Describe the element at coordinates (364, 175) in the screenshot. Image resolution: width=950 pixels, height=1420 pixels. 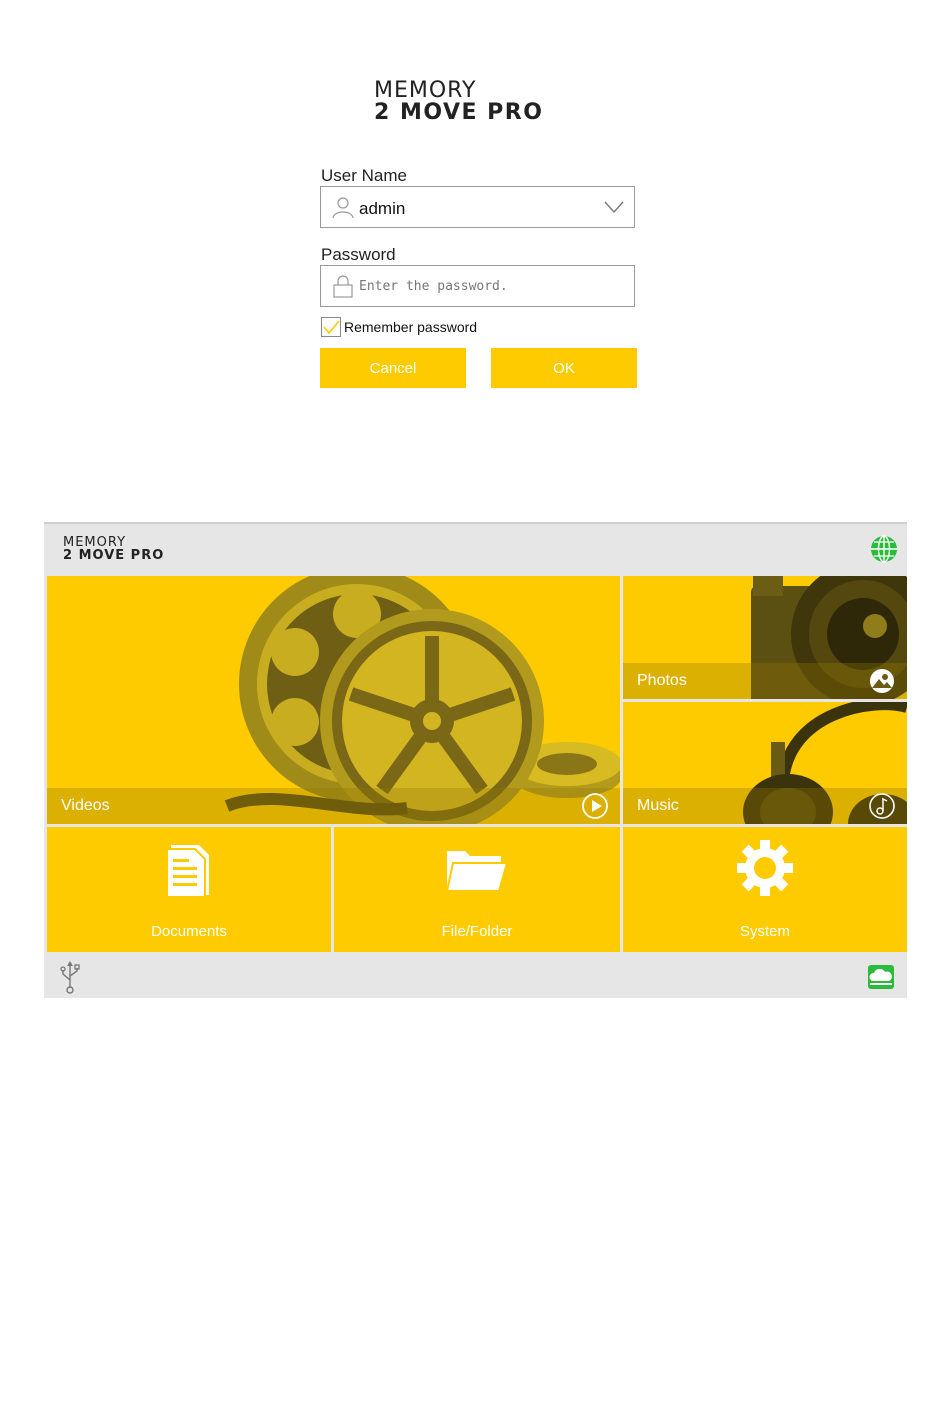
I see `username-label: User Name` at that location.